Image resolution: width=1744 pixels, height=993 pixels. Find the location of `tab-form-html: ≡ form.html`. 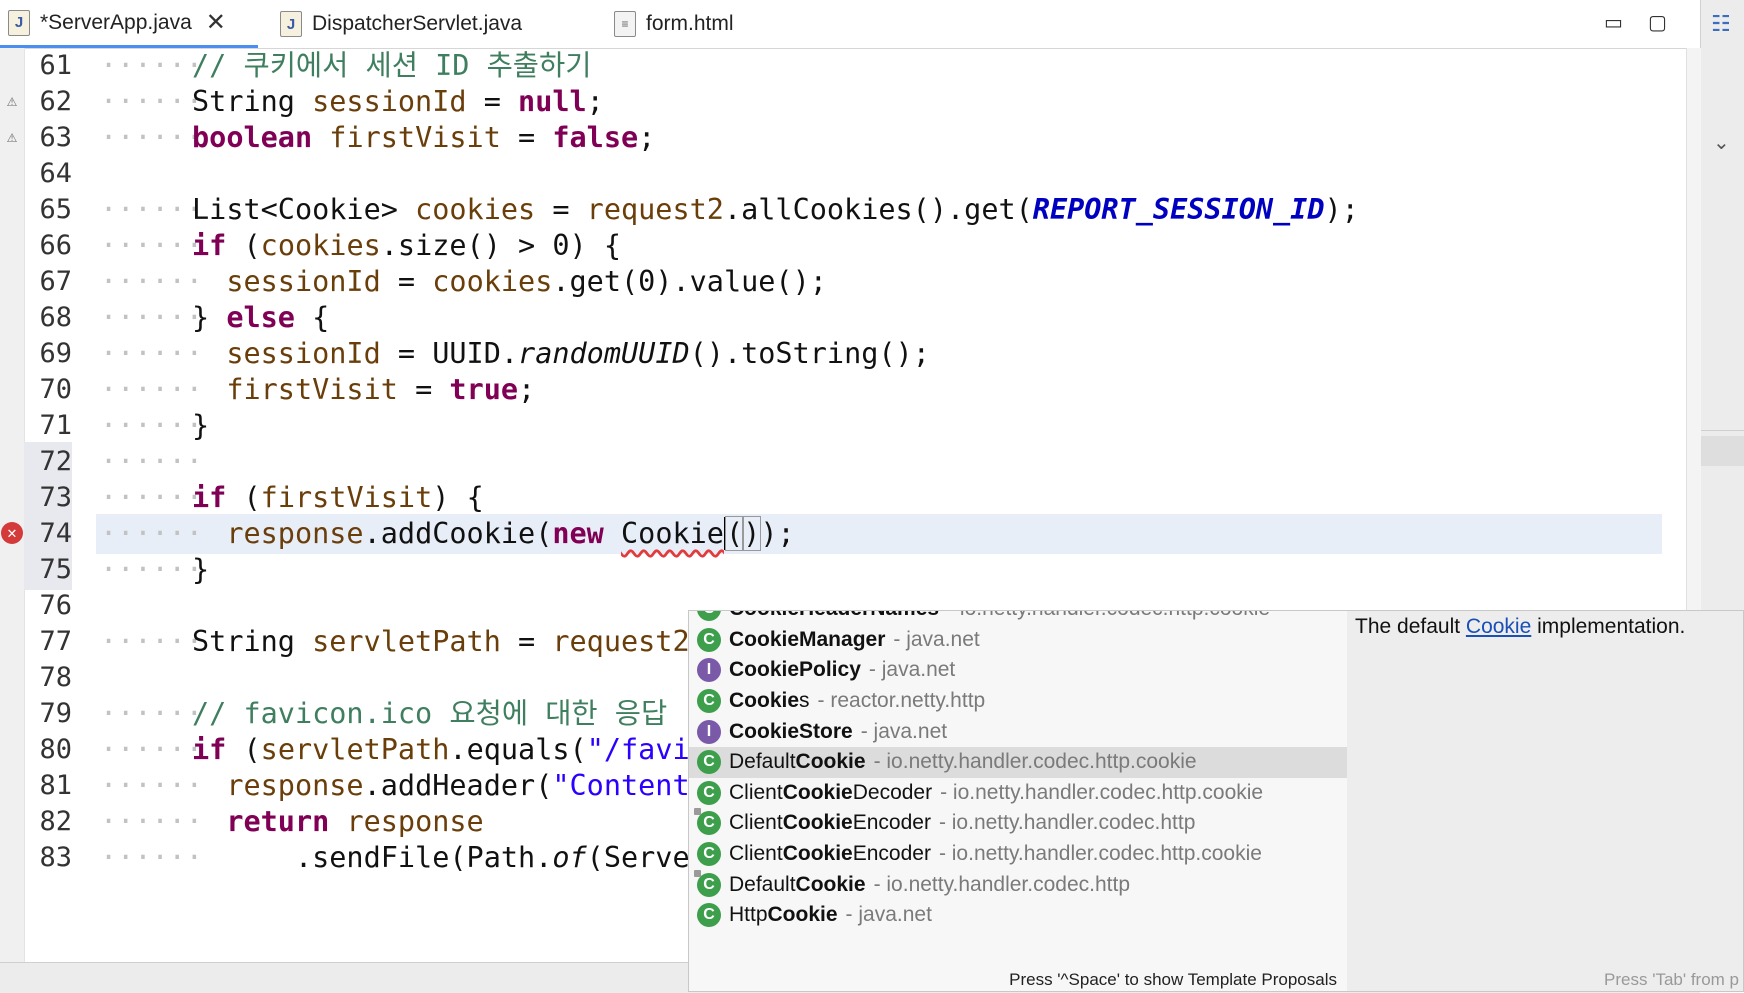

tab-form-html: ≡ form.html is located at coordinates (706, 24).